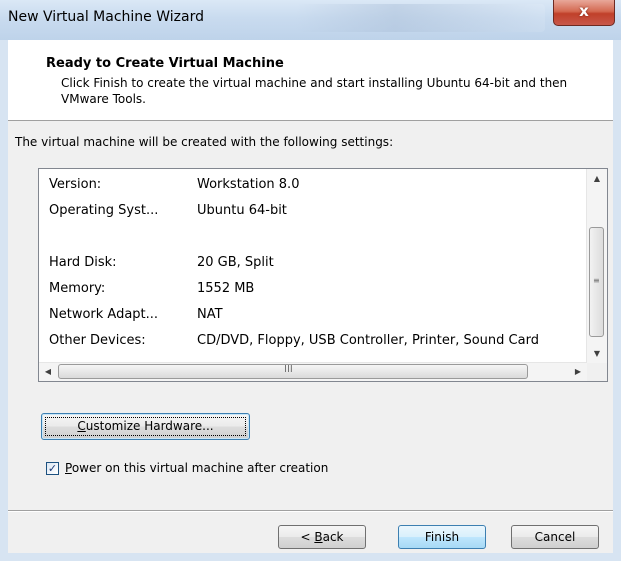  Describe the element at coordinates (597, 372) in the screenshot. I see `scrollbar-corner` at that location.